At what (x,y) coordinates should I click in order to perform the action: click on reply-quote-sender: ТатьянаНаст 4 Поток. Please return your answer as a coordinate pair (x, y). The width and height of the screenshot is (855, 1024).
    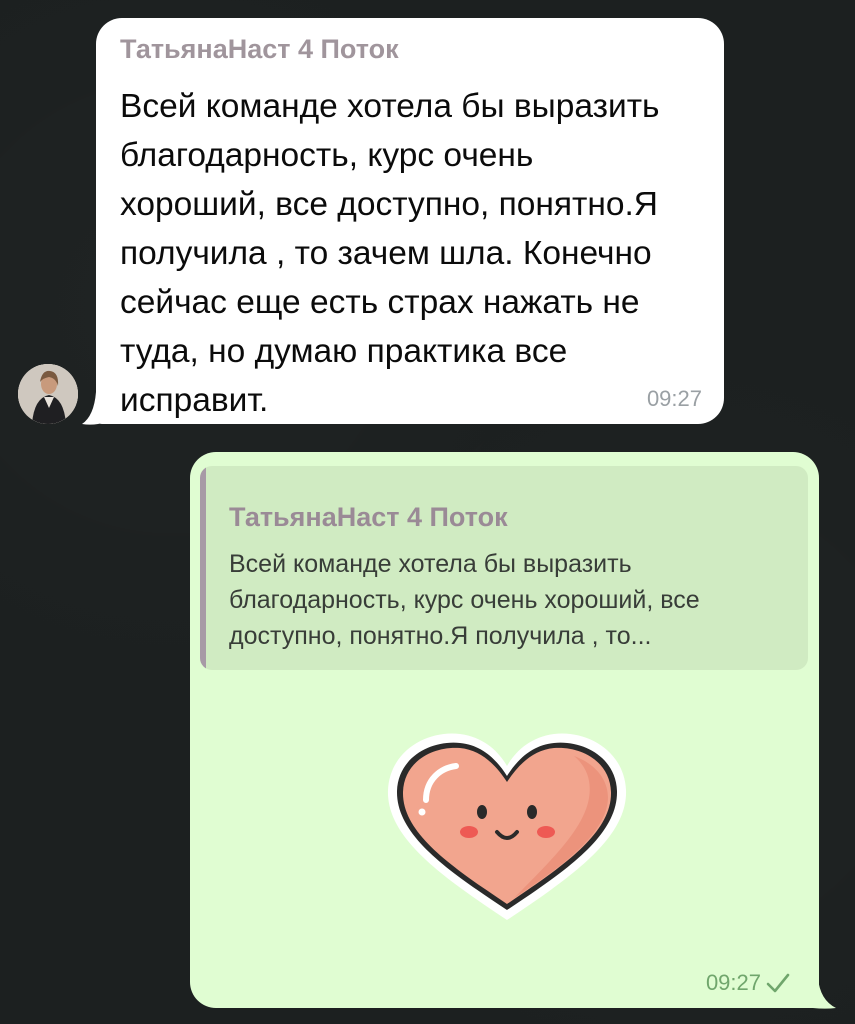
    Looking at the image, I should click on (368, 517).